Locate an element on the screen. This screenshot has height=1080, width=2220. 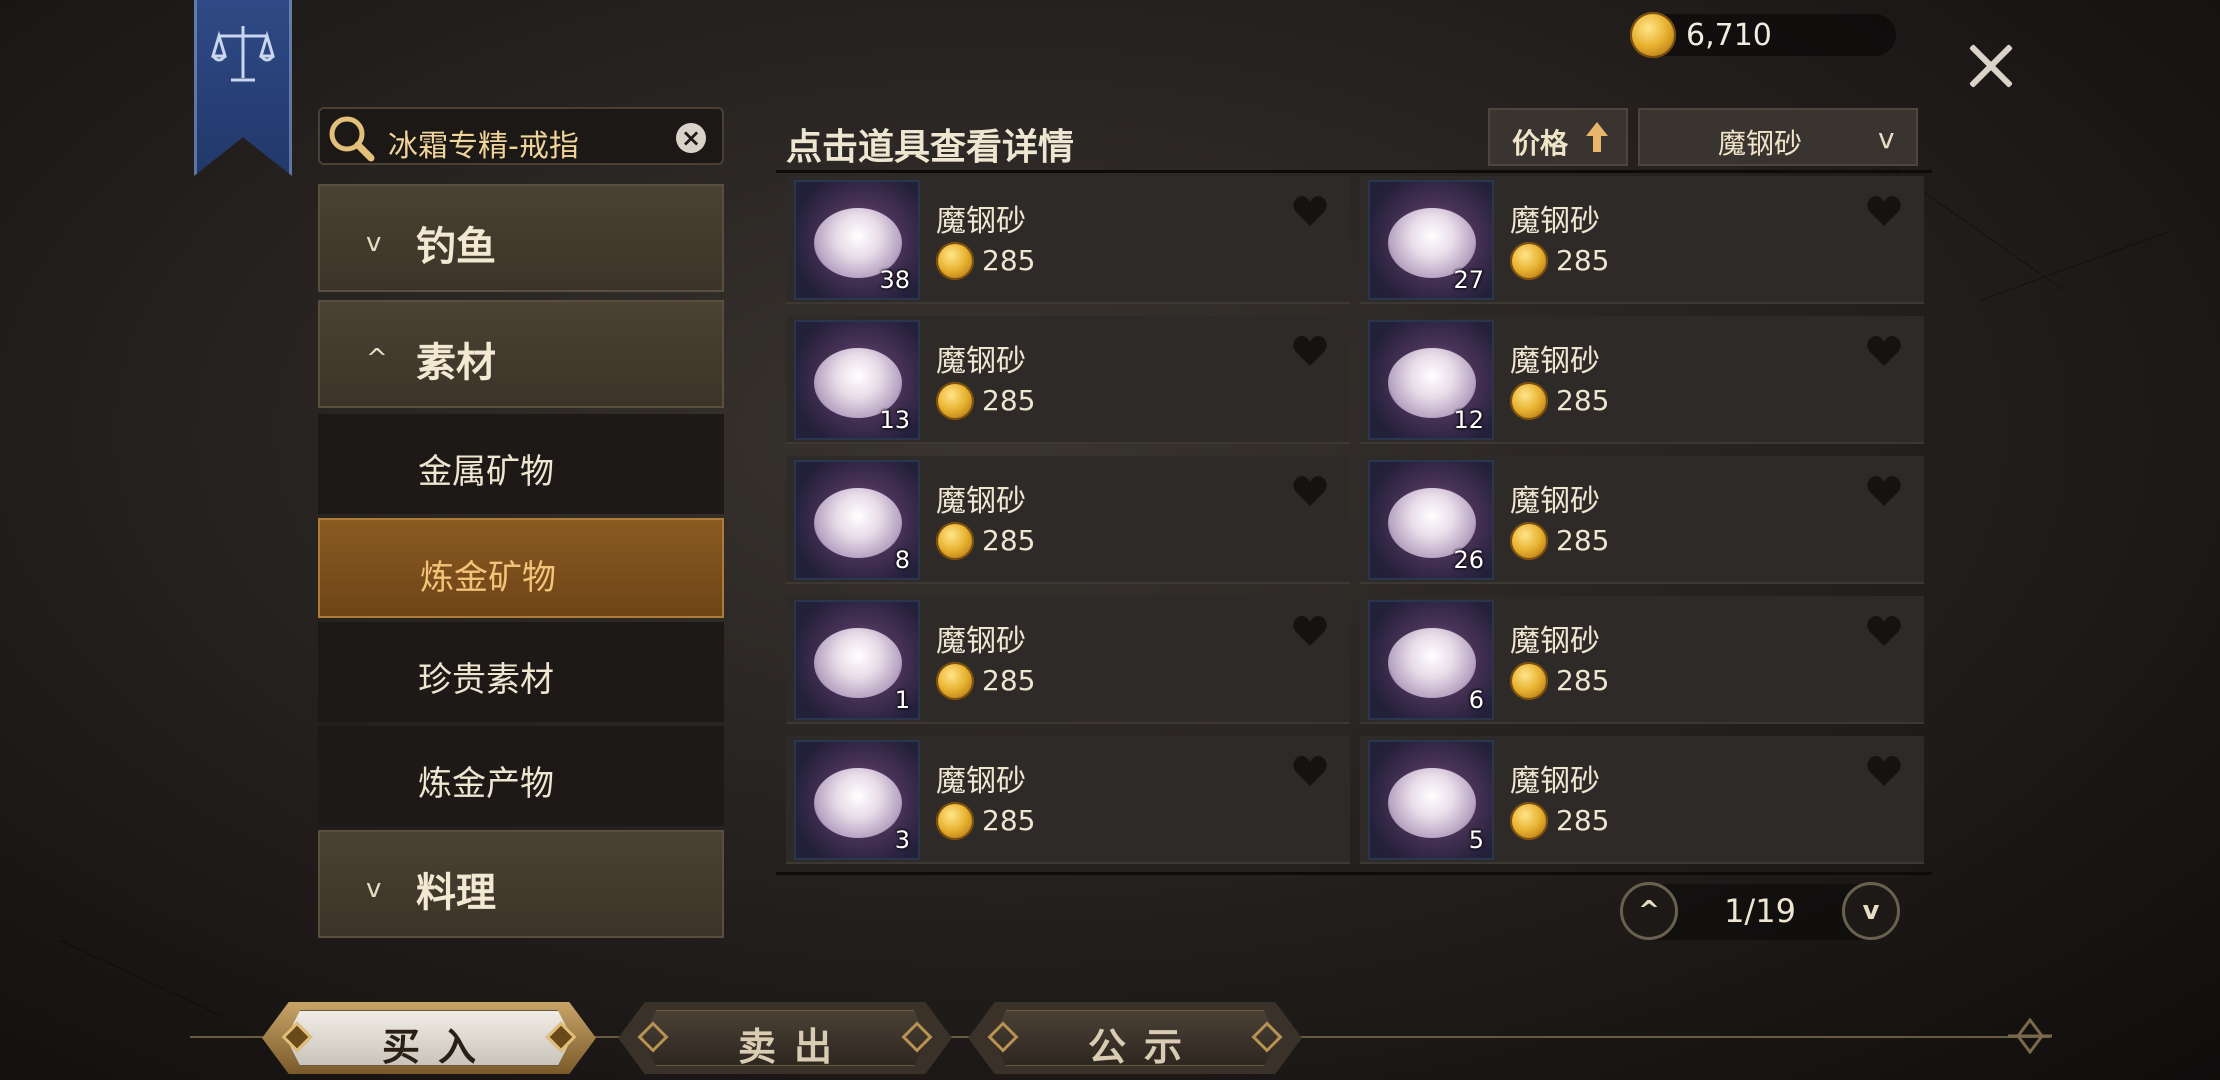
clear-icon: × is located at coordinates (691, 138).